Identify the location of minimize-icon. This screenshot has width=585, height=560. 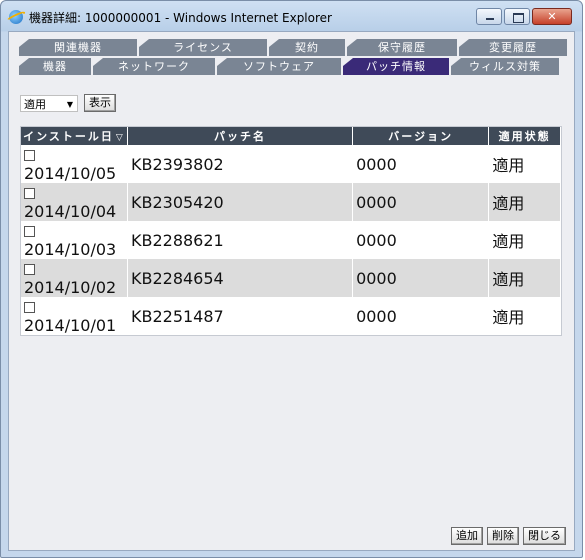
(490, 19).